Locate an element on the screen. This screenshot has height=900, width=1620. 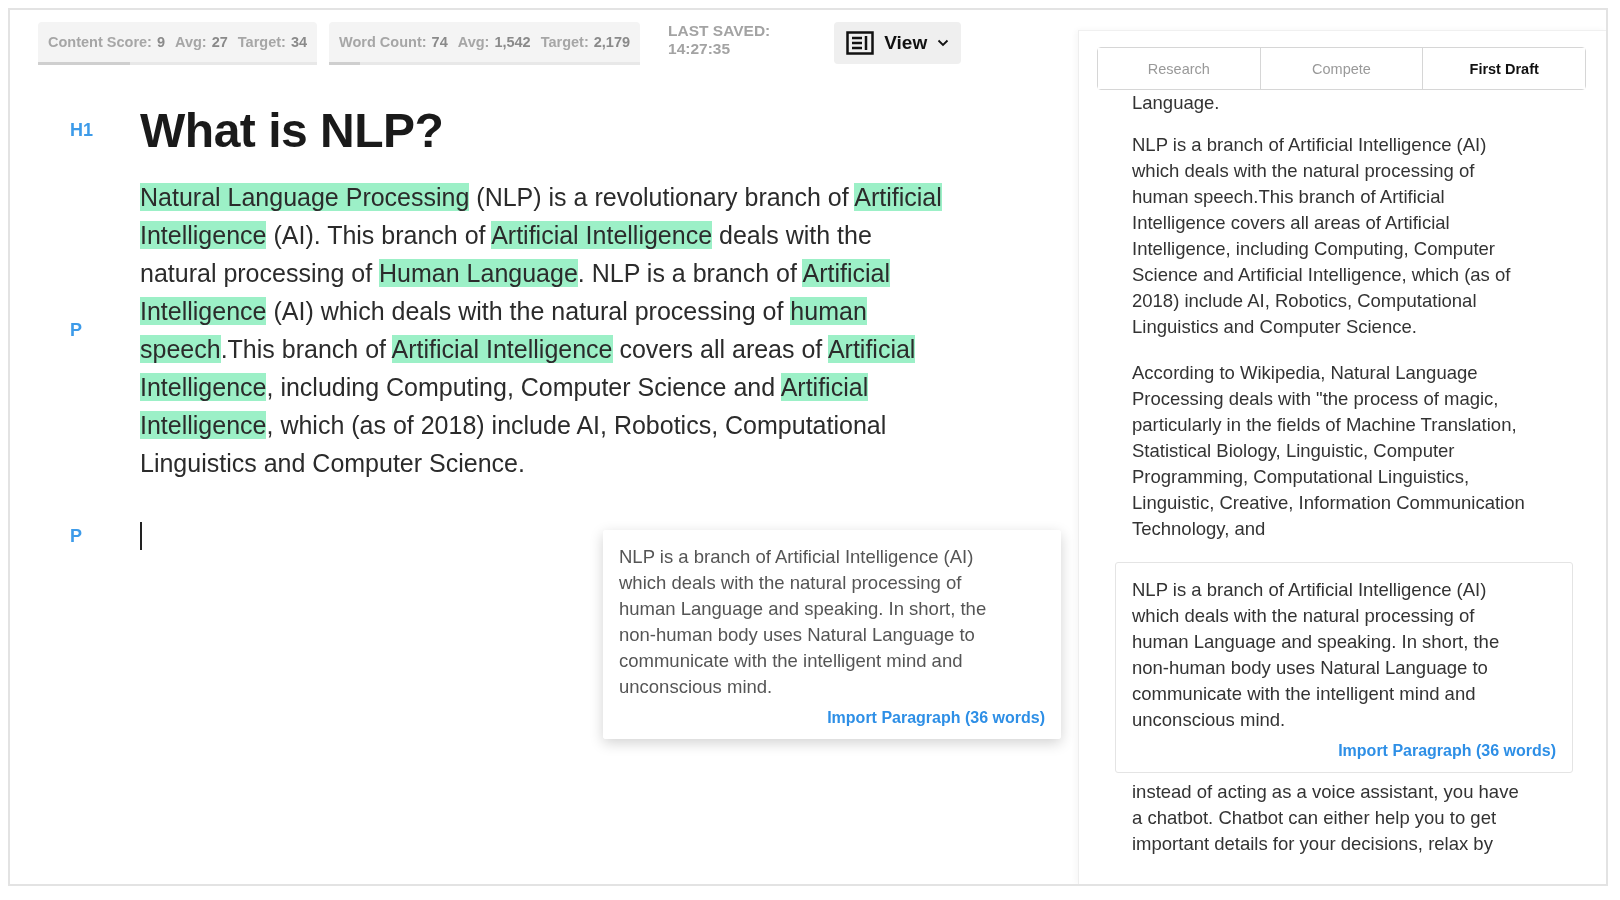
score-value: 74 is located at coordinates (439, 42).